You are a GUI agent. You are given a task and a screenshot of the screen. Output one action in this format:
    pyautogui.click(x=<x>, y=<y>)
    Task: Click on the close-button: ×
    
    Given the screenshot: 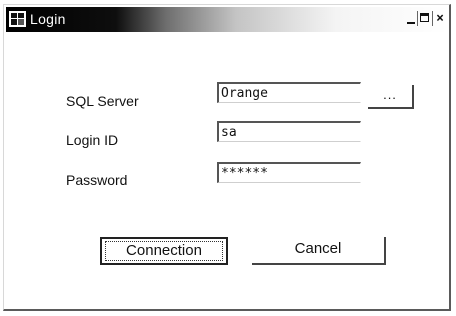 What is the action you would take?
    pyautogui.click(x=440, y=18)
    